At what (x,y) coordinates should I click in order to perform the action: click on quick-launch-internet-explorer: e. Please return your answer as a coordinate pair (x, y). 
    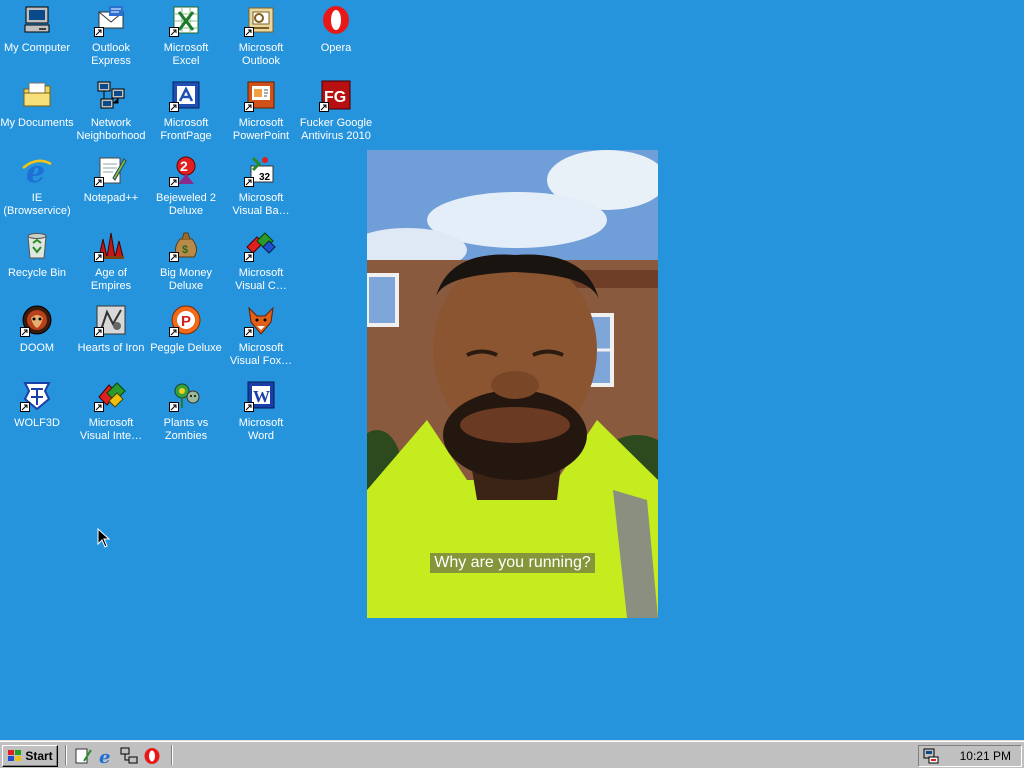
    Looking at the image, I should click on (106, 756).